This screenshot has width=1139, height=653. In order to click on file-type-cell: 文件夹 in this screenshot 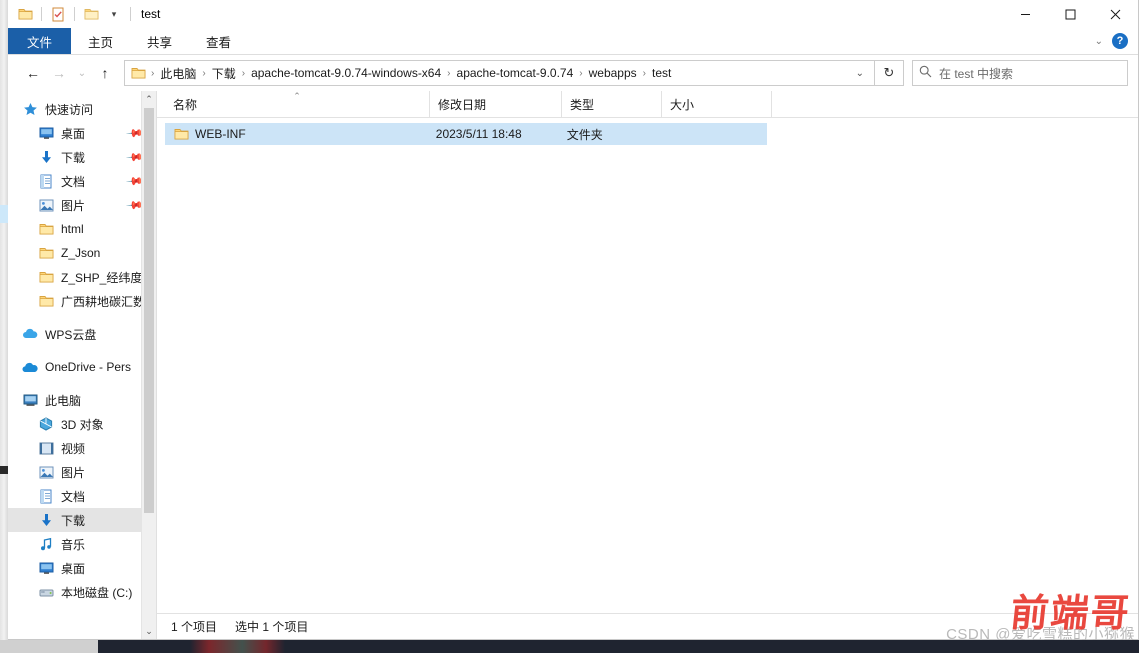, I will do `click(584, 134)`.